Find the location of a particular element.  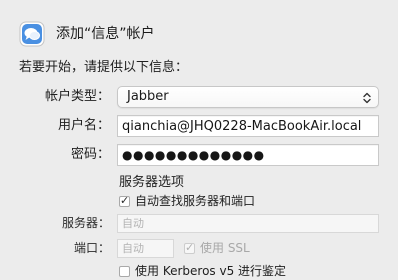

port-placeholder: 自动 is located at coordinates (133, 248).